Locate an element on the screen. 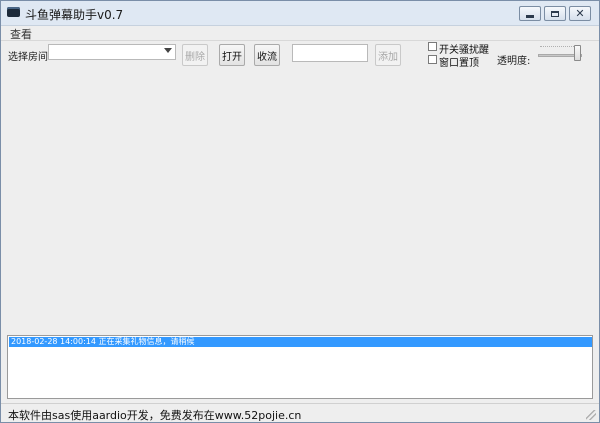 This screenshot has width=600, height=423. delete-button: 删除 is located at coordinates (195, 55).